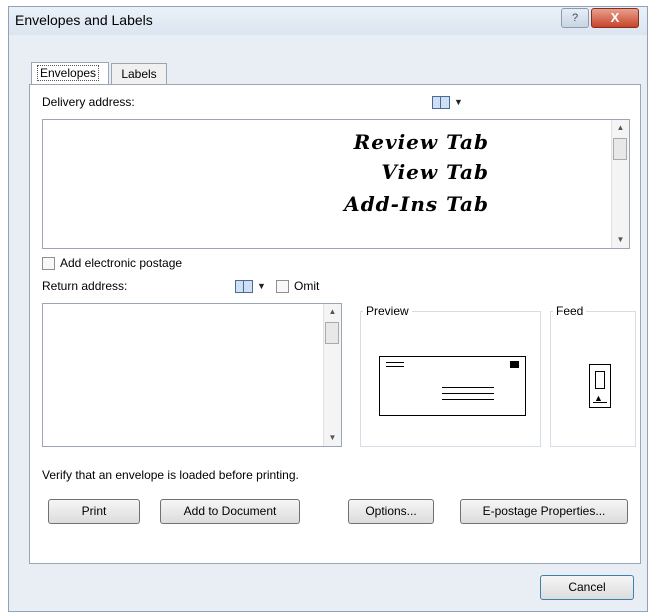 This screenshot has width=652, height=614. What do you see at coordinates (328, 21) in the screenshot?
I see `title-bar: Envelopes and Labels ? X` at bounding box center [328, 21].